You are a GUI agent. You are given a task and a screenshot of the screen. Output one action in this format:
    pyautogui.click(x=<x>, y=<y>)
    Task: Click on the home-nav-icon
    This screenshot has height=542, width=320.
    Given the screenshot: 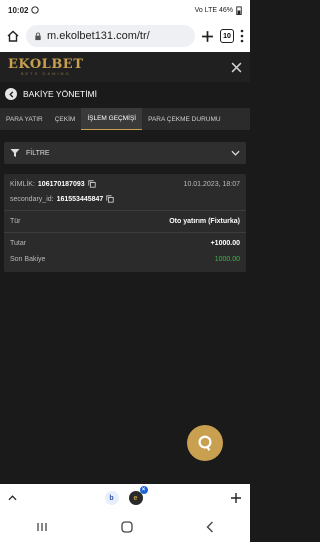 What is the action you would take?
    pyautogui.click(x=127, y=527)
    